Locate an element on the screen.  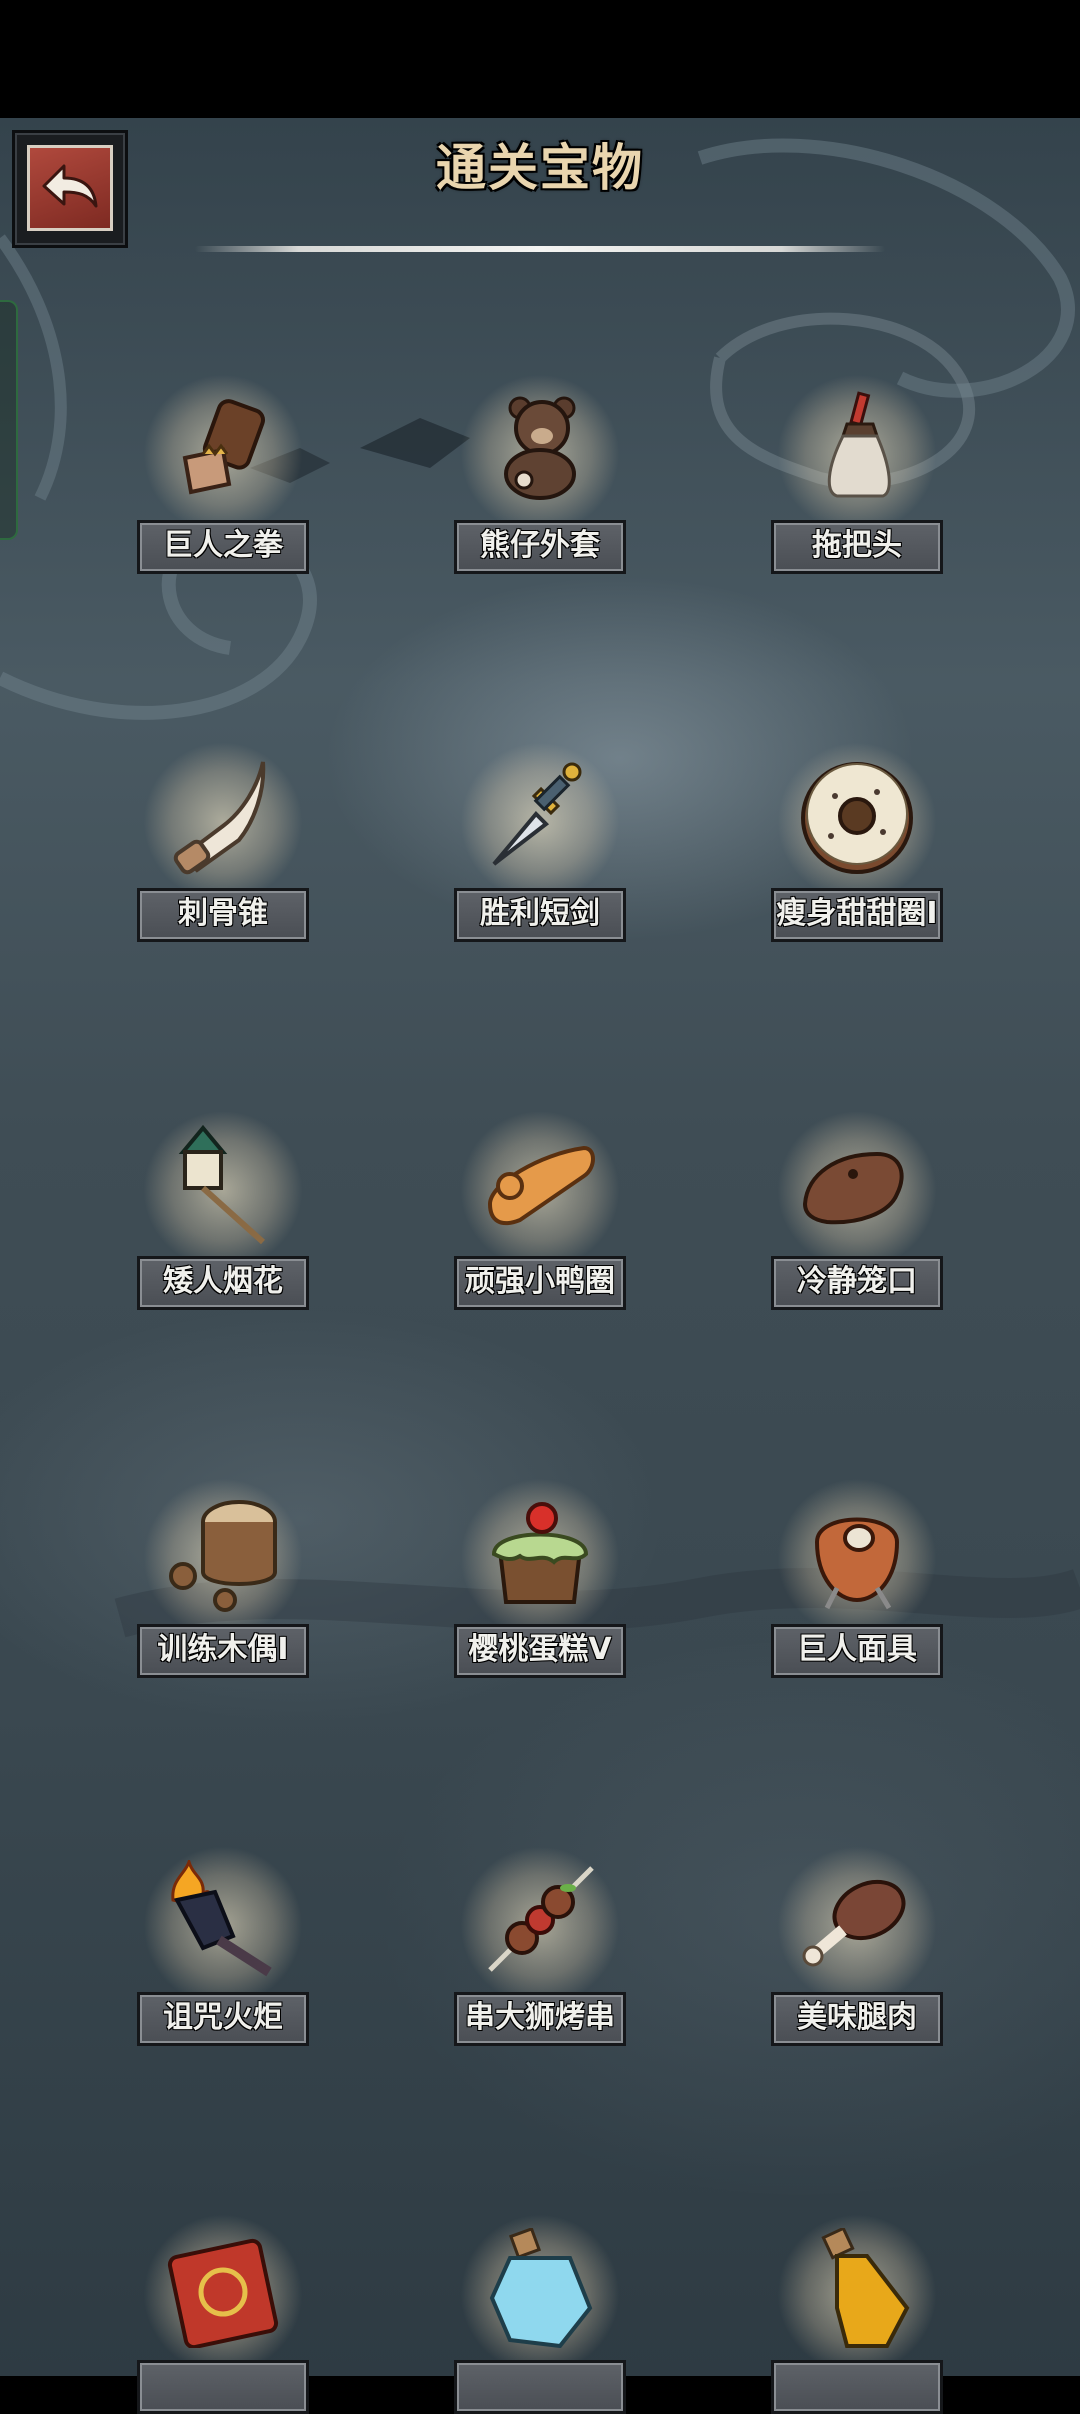
side-tab is located at coordinates (9, 420).